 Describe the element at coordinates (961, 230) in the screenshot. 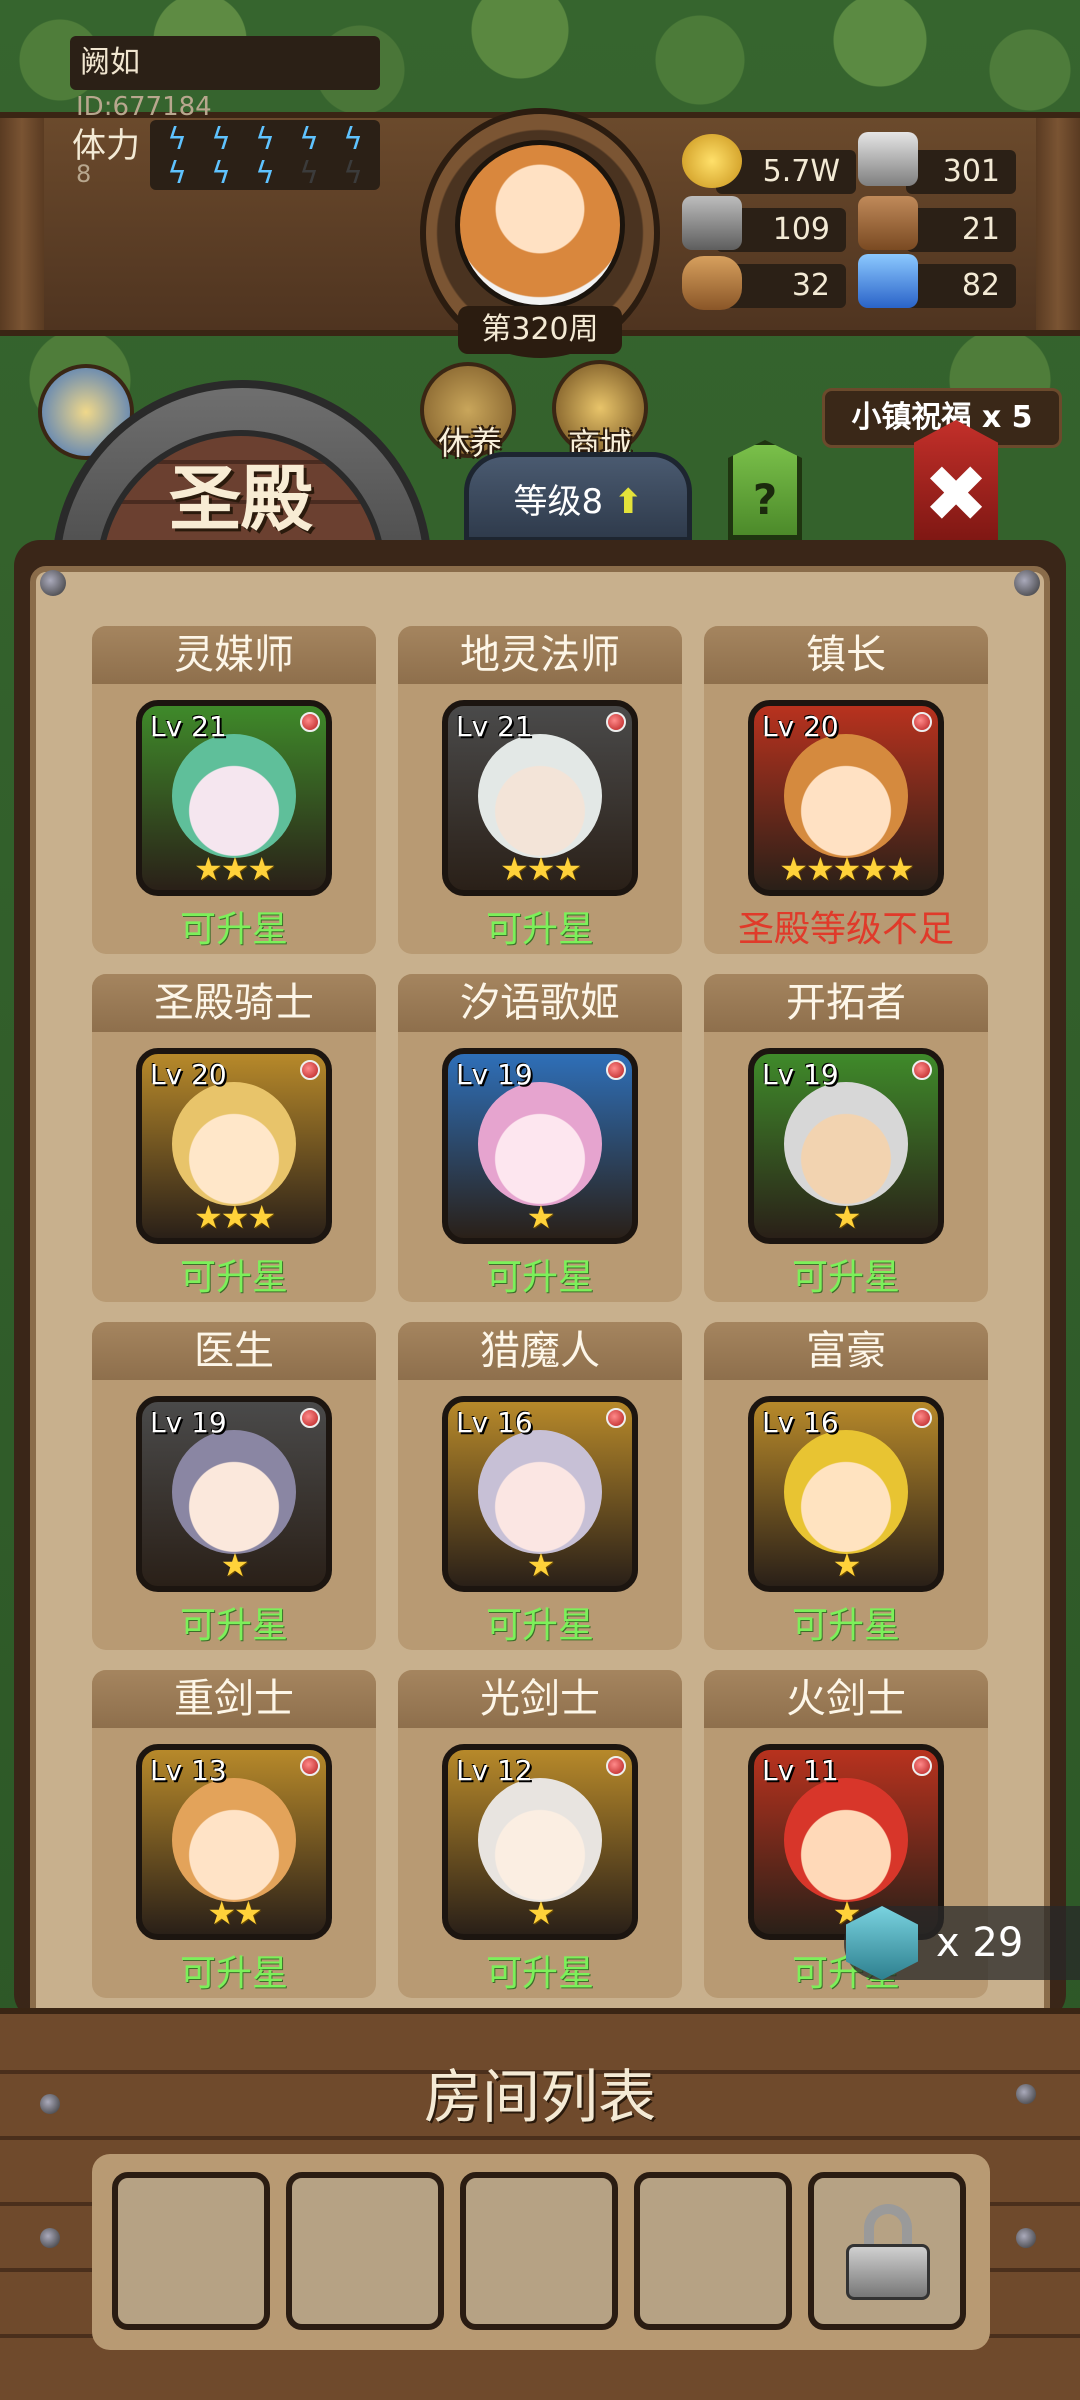

I see `leather-amount: 21` at that location.